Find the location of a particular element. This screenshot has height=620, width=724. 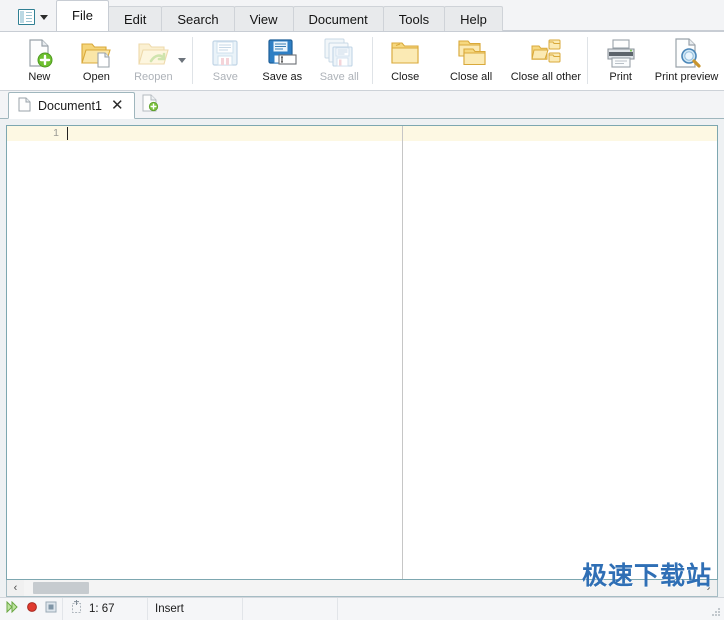

menu-tab-help: Help is located at coordinates (473, 18).